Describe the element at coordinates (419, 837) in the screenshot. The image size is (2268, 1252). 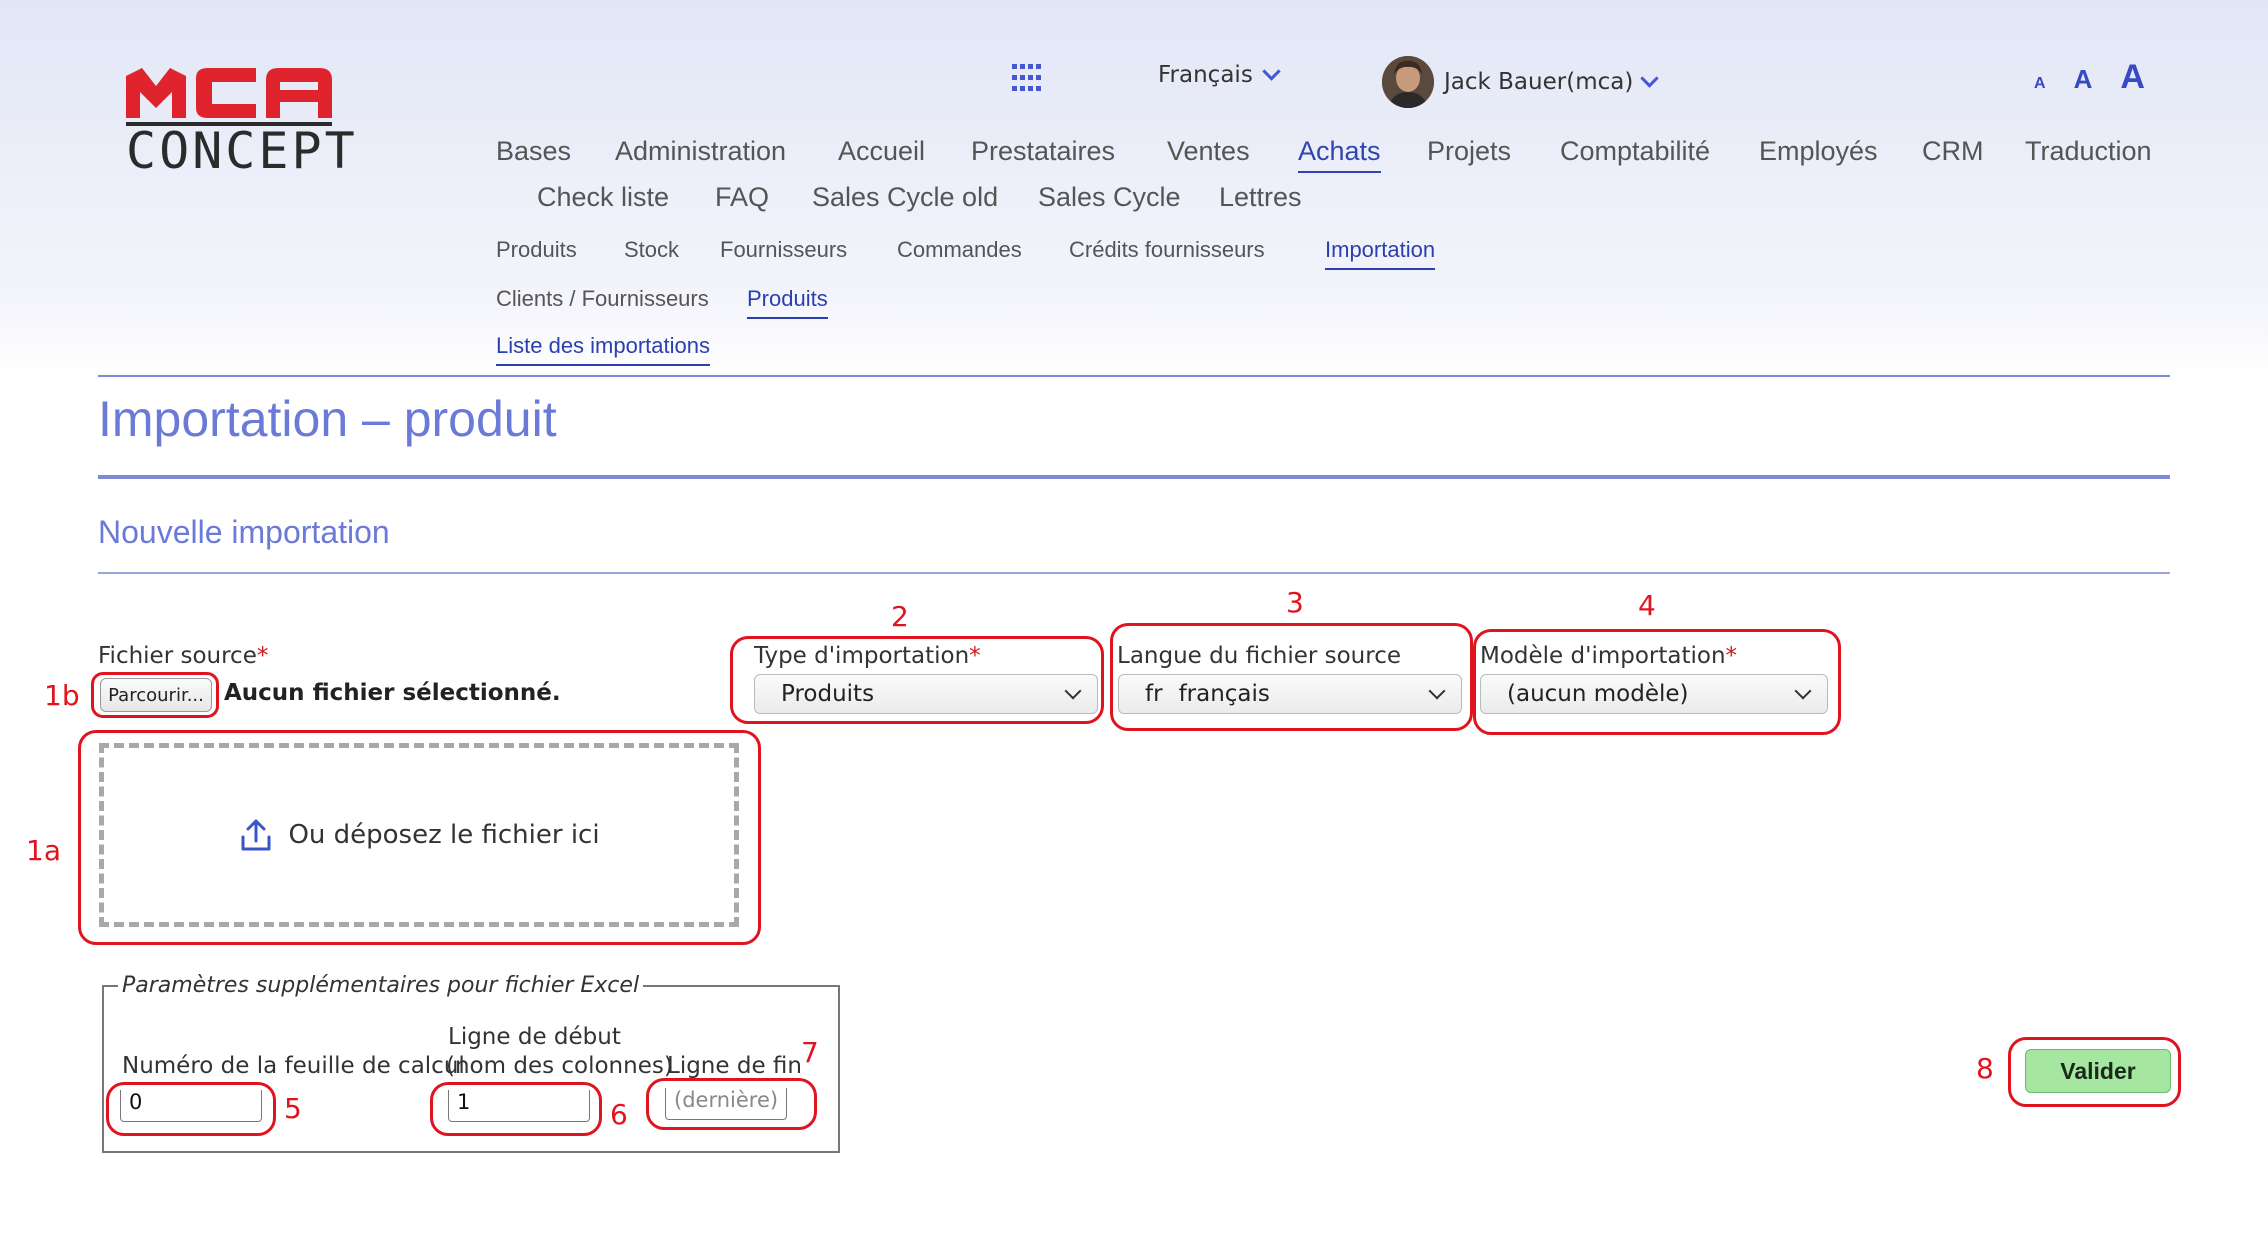
I see `annotation-ring-1a` at that location.